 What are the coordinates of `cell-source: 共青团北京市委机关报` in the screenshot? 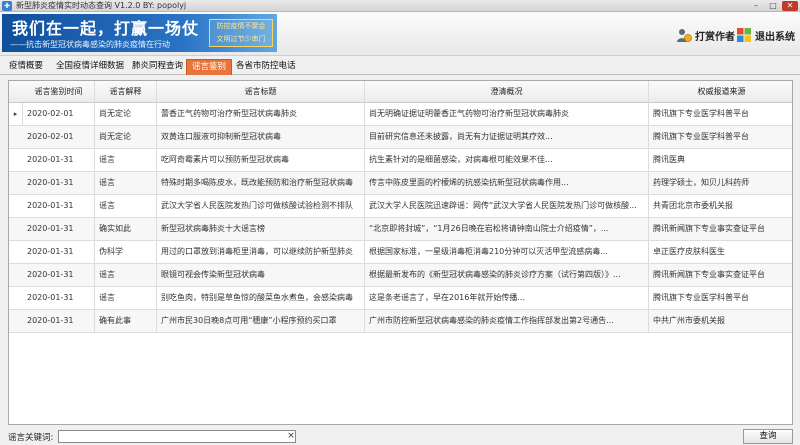 It's located at (693, 205).